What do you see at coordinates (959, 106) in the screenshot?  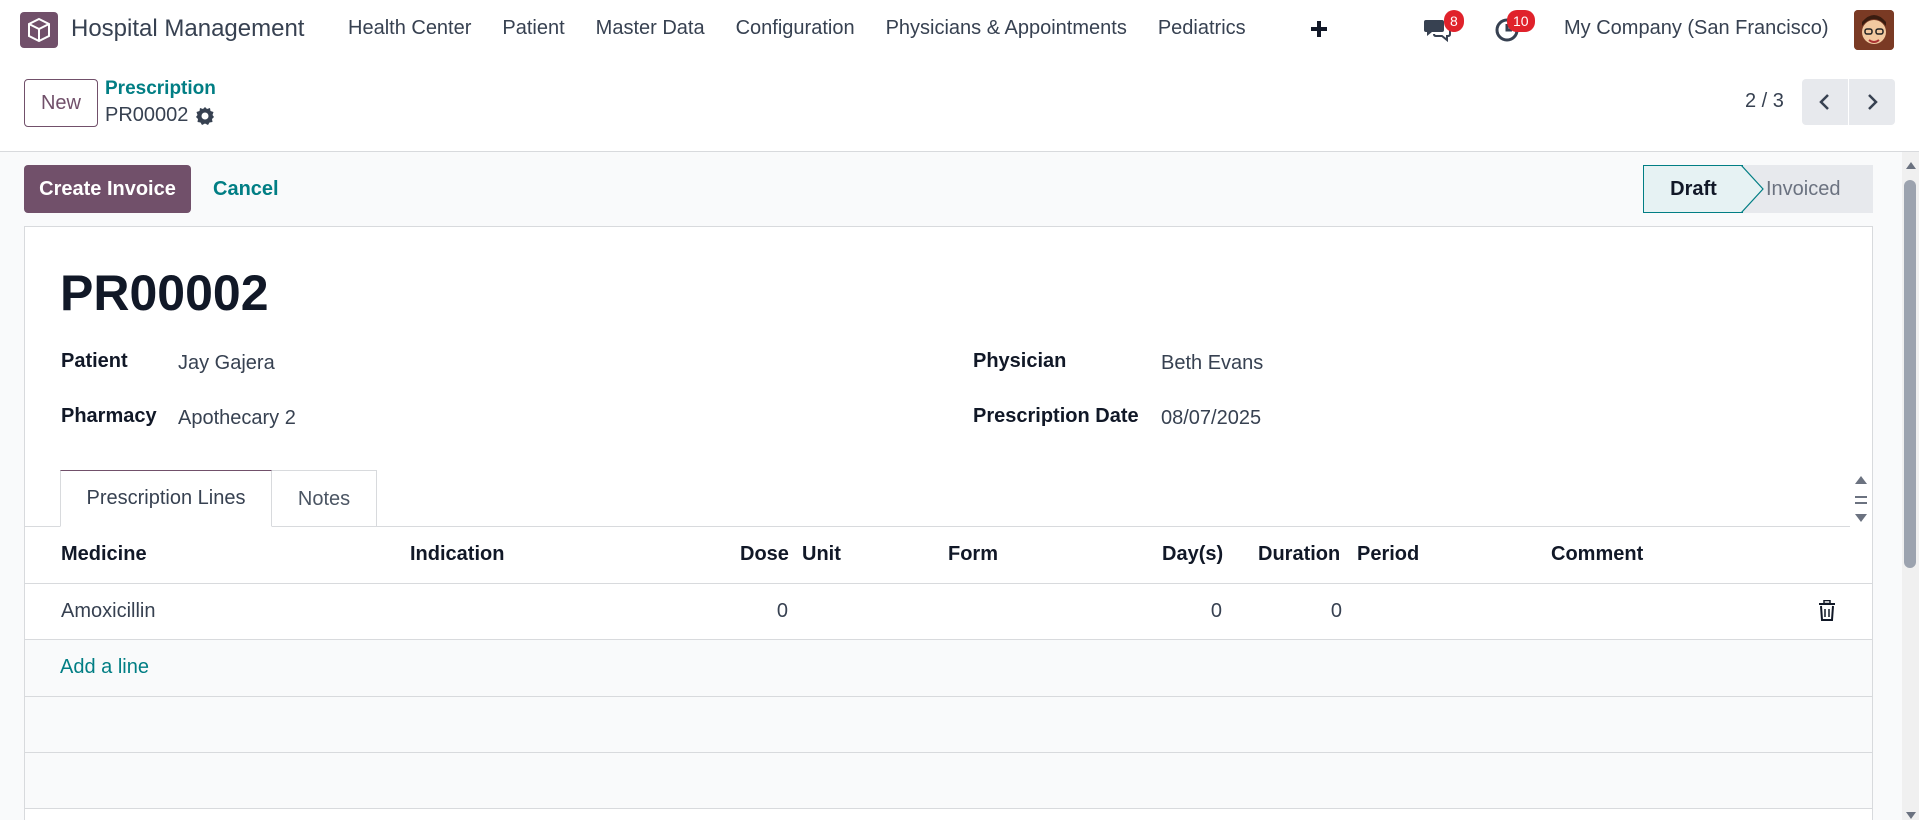 I see `control-panel` at bounding box center [959, 106].